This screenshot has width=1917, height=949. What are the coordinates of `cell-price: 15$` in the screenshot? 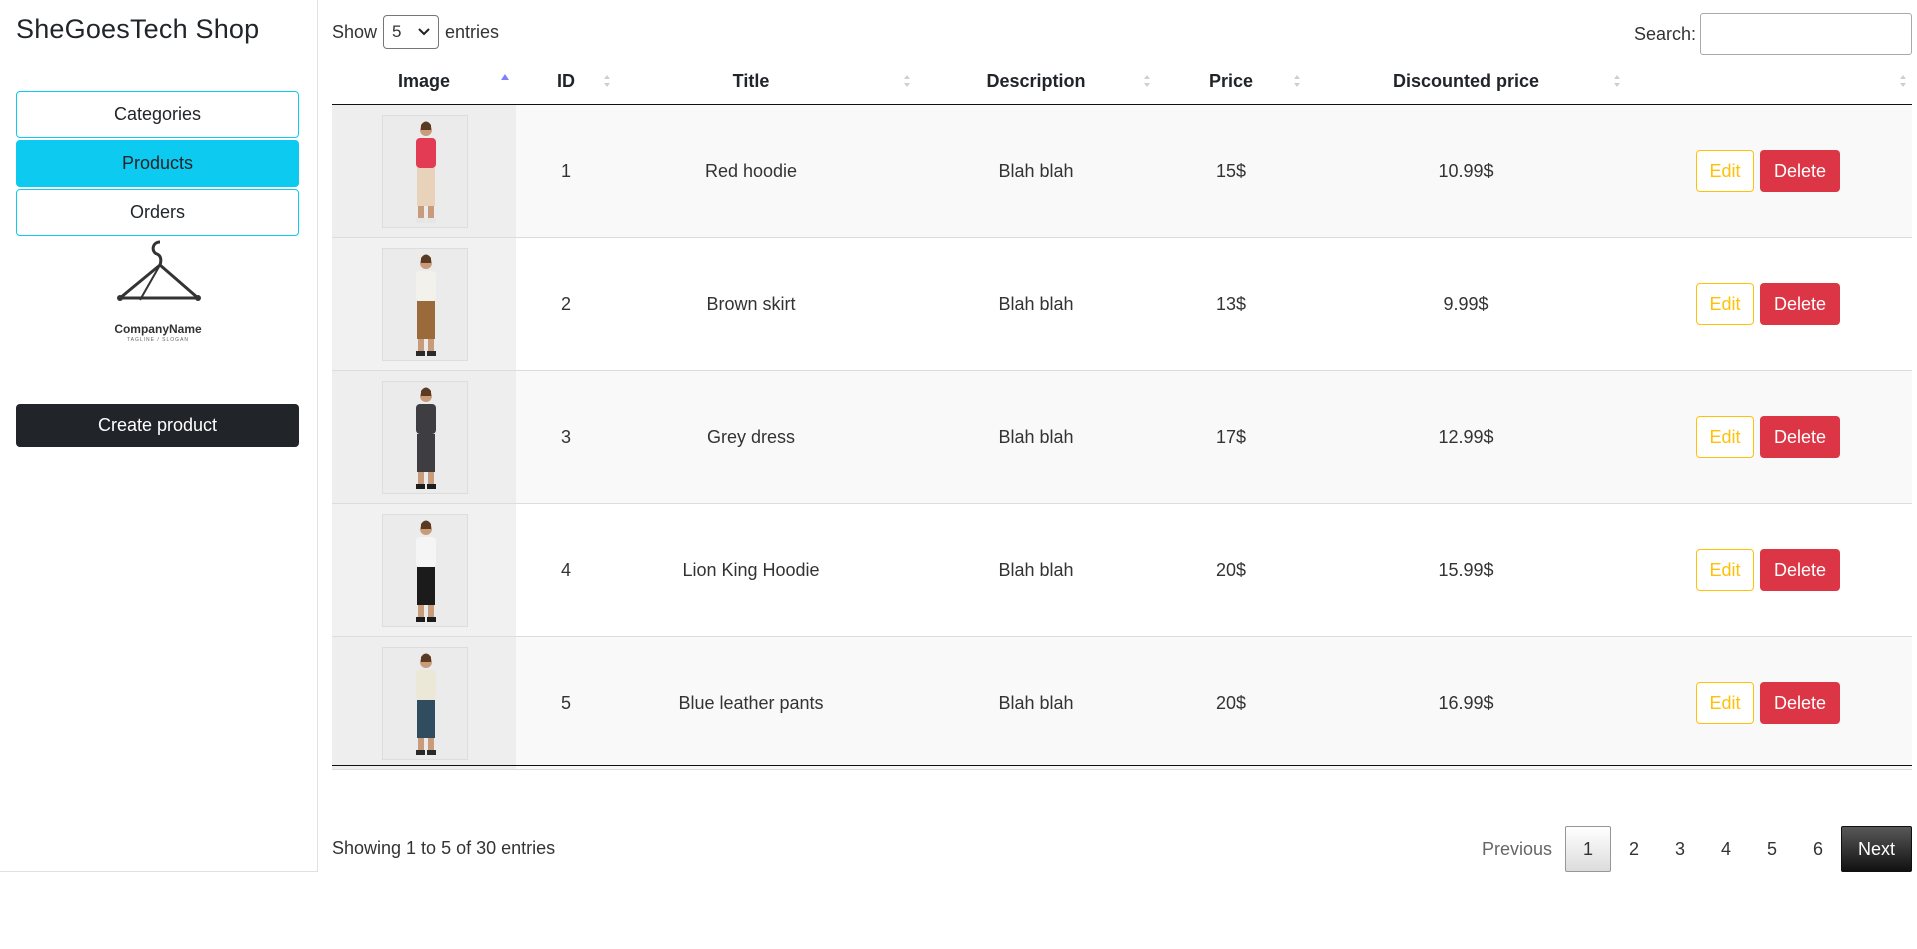 It's located at (1231, 170).